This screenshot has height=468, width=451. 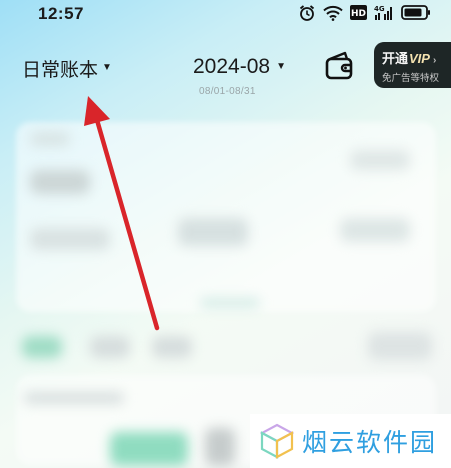 I want to click on wallet-icon, so click(x=339, y=65).